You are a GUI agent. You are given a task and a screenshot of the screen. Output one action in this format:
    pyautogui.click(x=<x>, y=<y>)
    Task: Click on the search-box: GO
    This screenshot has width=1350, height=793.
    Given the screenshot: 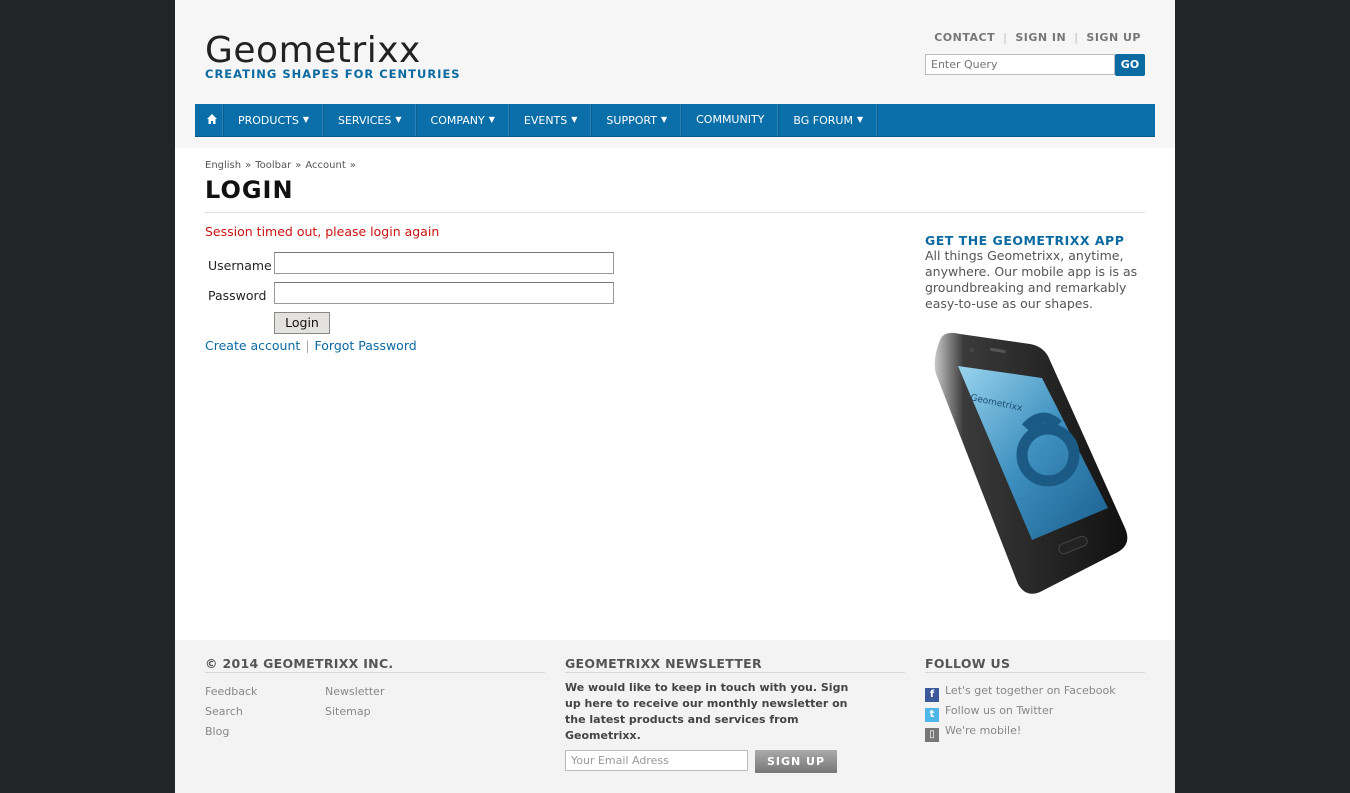 What is the action you would take?
    pyautogui.click(x=1035, y=64)
    